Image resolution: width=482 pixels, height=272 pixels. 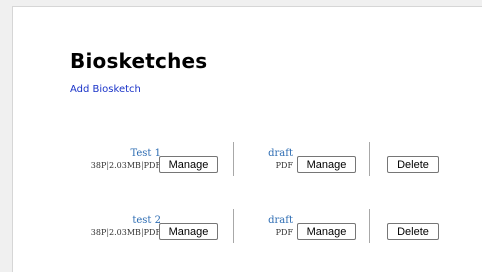 I want to click on page-title: Biosketches, so click(x=139, y=61).